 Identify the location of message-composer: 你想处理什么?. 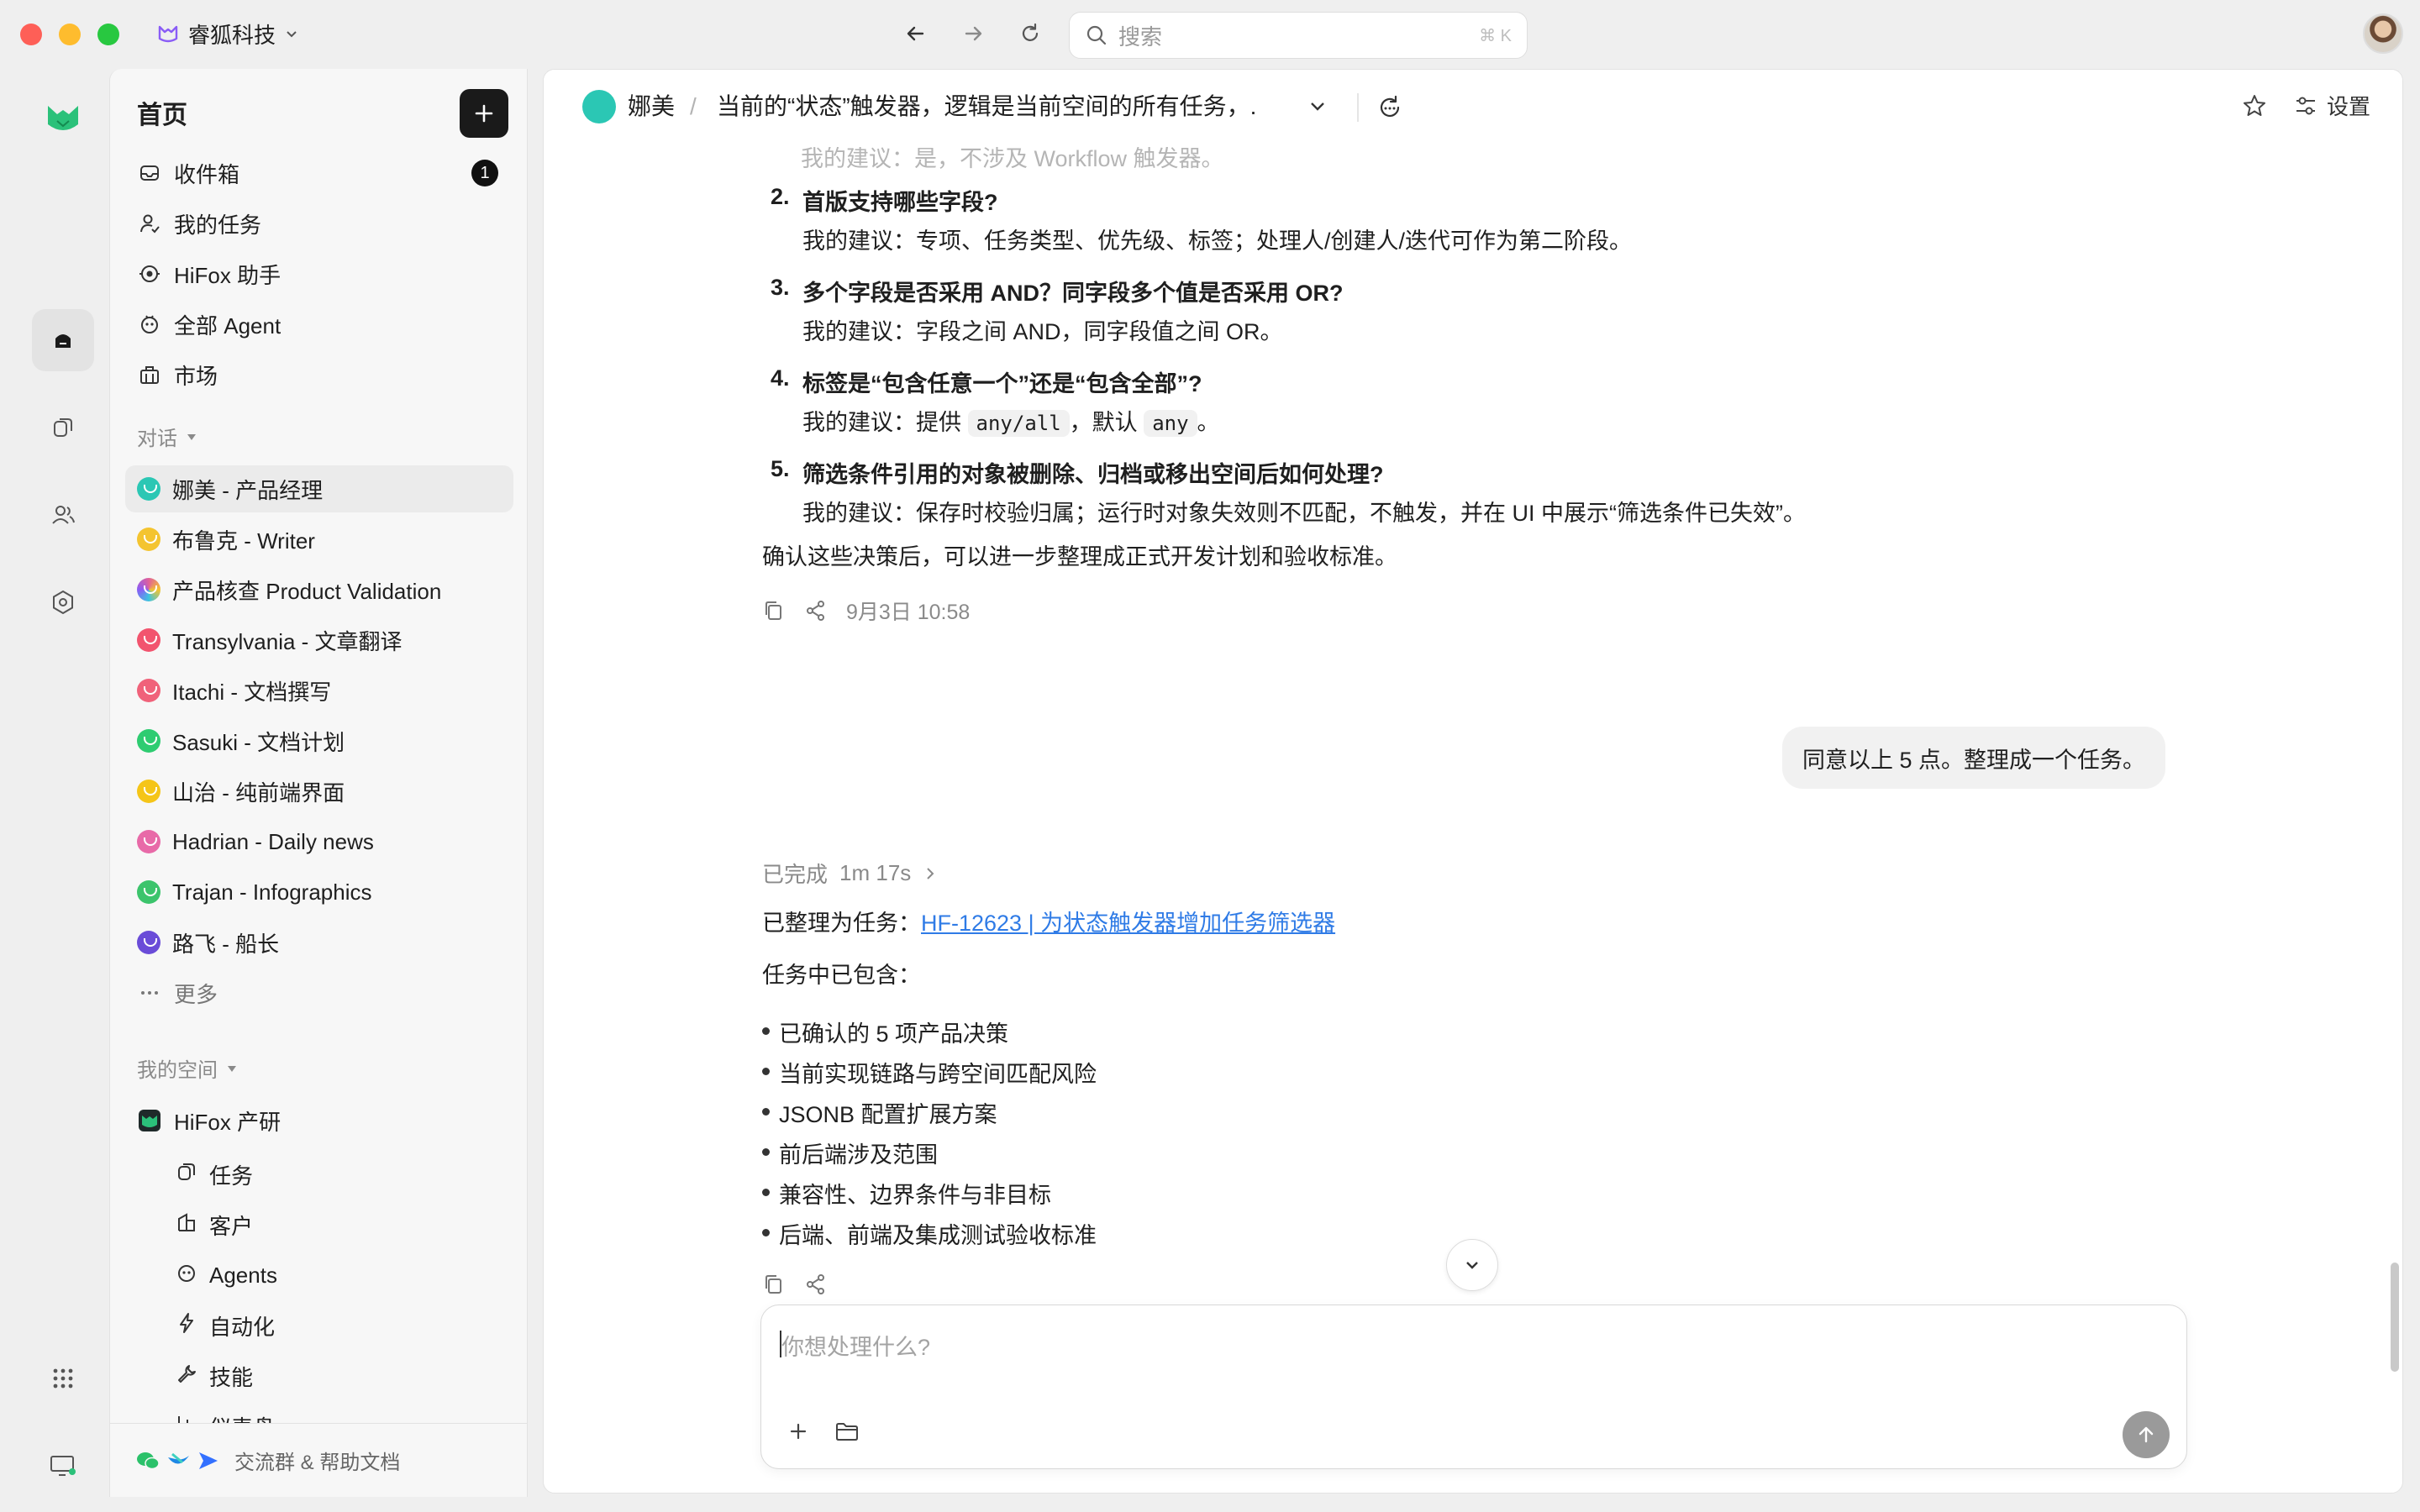
(1473, 1387).